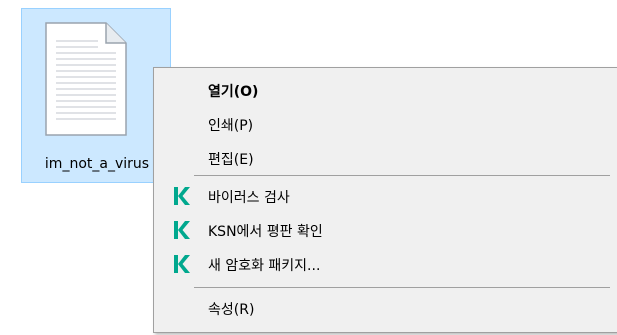 Image resolution: width=617 pixels, height=335 pixels. What do you see at coordinates (384, 308) in the screenshot?
I see `menu-item-properties: 속성(R)` at bounding box center [384, 308].